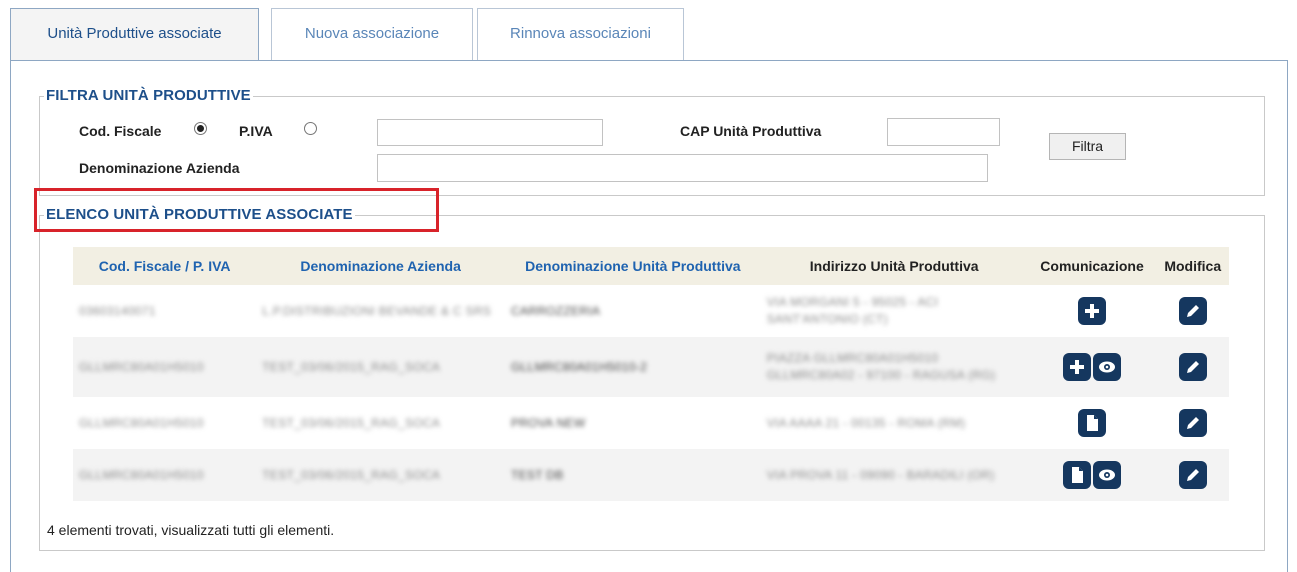 The width and height of the screenshot is (1297, 572). Describe the element at coordinates (159, 168) in the screenshot. I see `denominazione-azienda-label: Denominazione Azienda` at that location.